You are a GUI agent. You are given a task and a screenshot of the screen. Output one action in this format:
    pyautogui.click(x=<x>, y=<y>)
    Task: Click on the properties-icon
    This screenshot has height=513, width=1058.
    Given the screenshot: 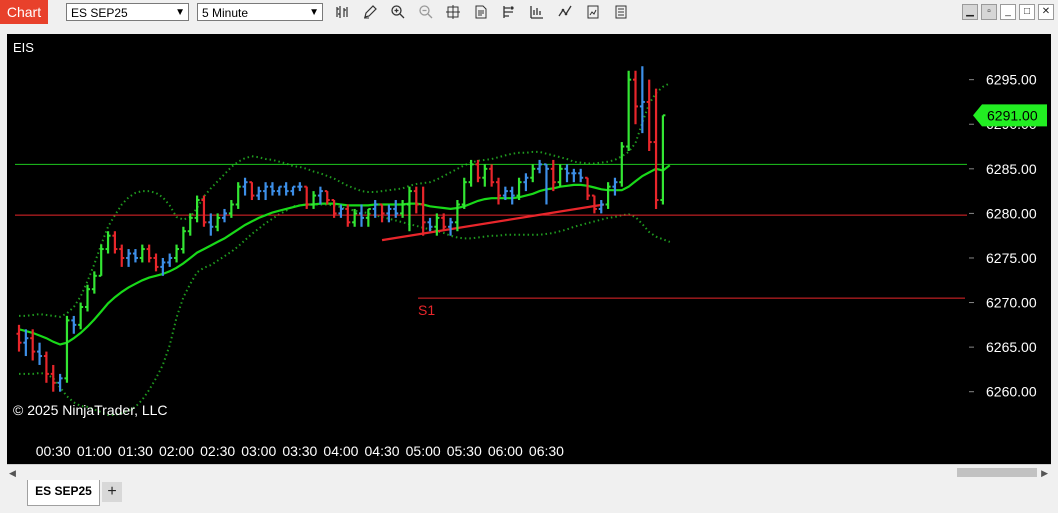 What is the action you would take?
    pyautogui.click(x=509, y=12)
    